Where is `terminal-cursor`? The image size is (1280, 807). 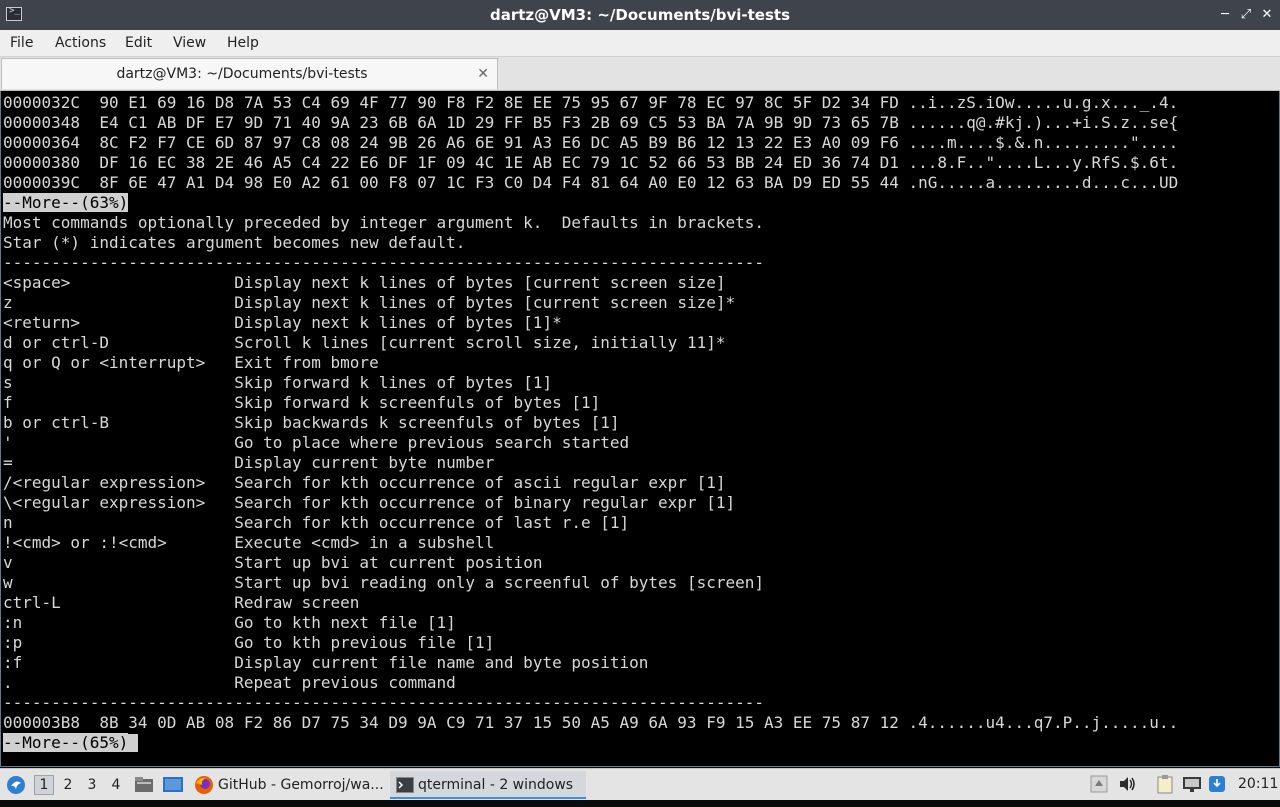 terminal-cursor is located at coordinates (133, 743).